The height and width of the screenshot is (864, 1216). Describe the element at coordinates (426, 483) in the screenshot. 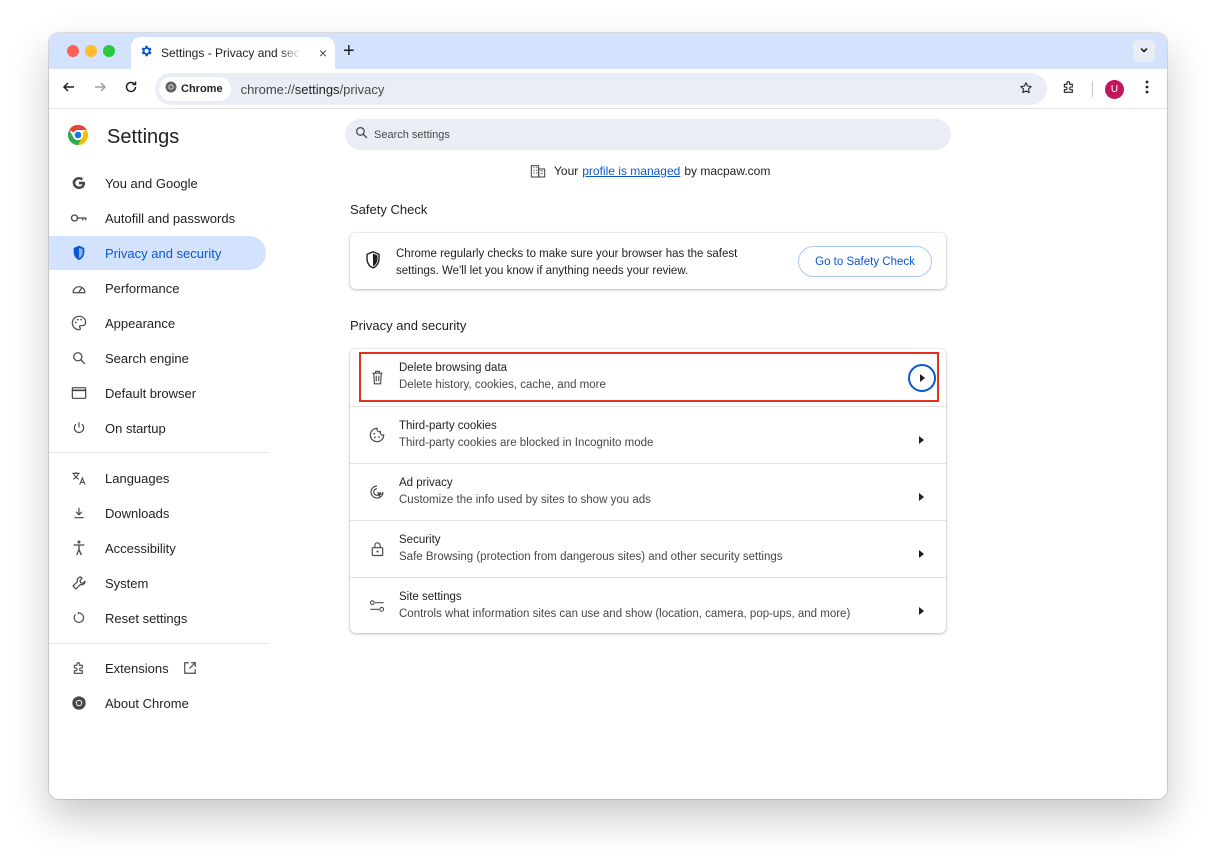

I see `row-label: Ad privacy` at that location.